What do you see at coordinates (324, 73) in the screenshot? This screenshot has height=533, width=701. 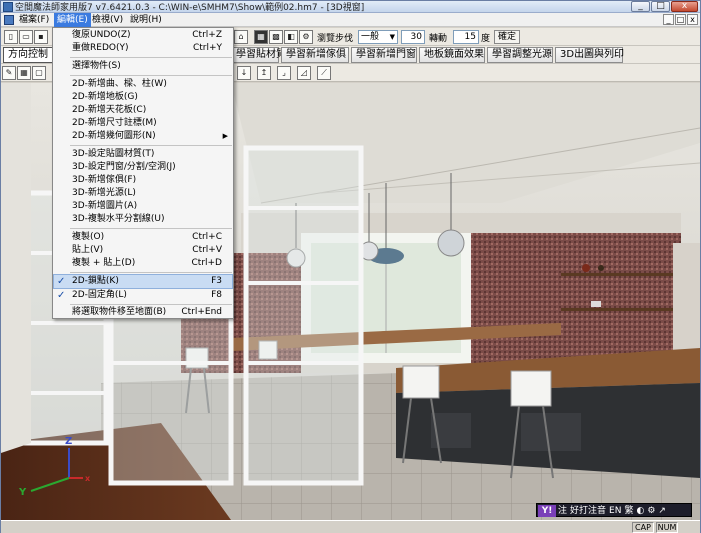 I see `diagonal-icon: ⟋` at bounding box center [324, 73].